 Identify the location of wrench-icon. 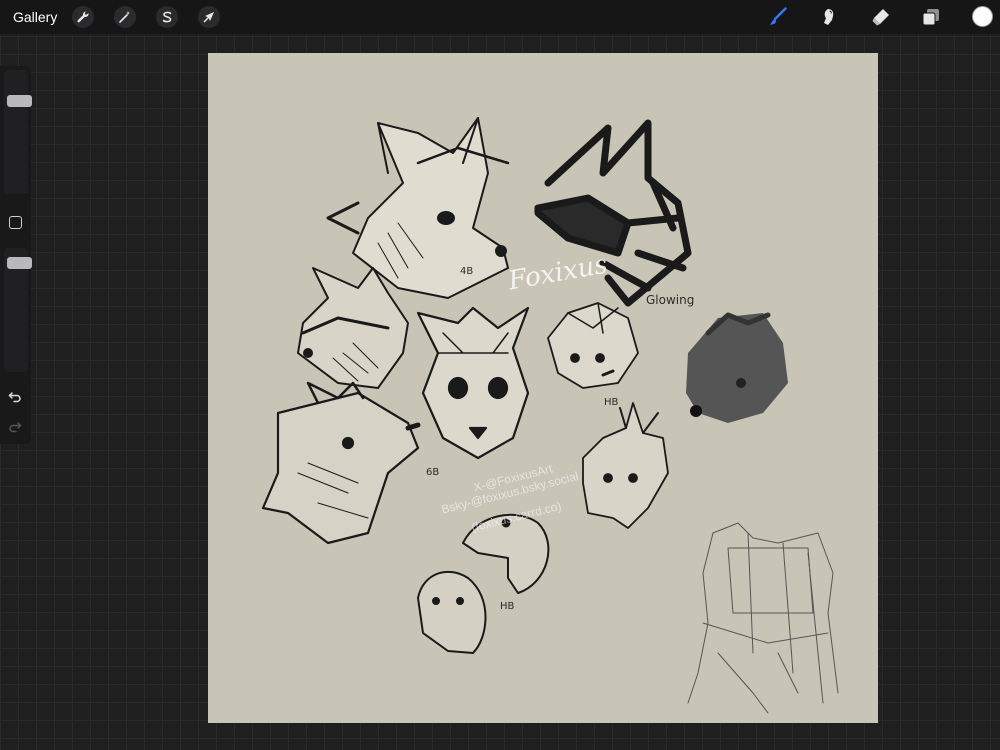
(83, 17).